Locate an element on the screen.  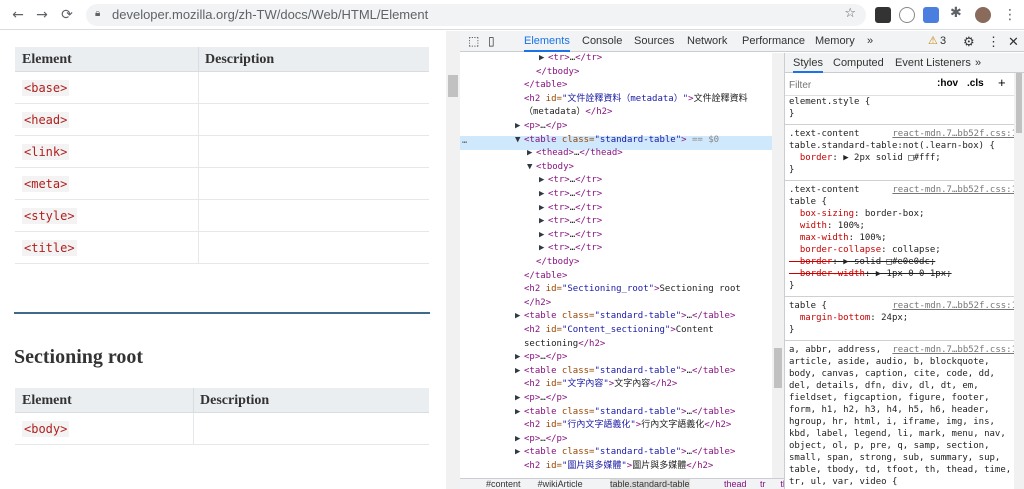
translate-icon is located at coordinates (931, 15).